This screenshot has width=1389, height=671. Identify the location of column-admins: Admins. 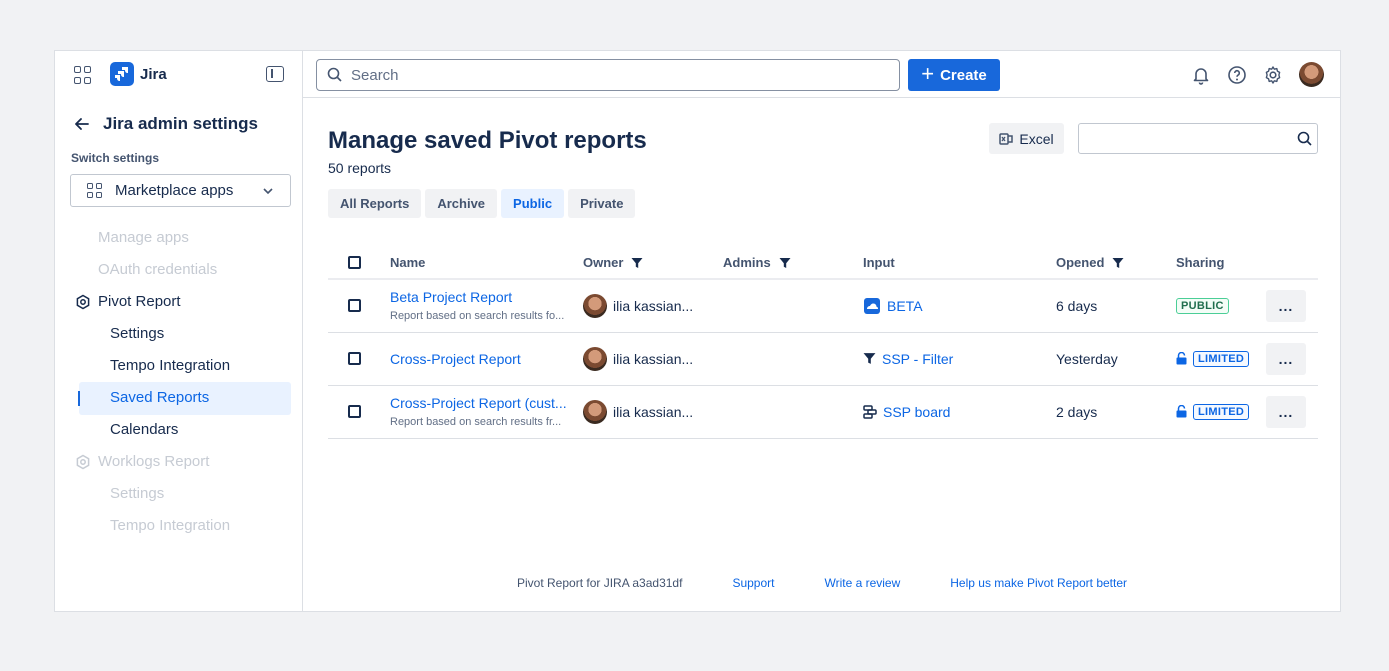
(793, 263).